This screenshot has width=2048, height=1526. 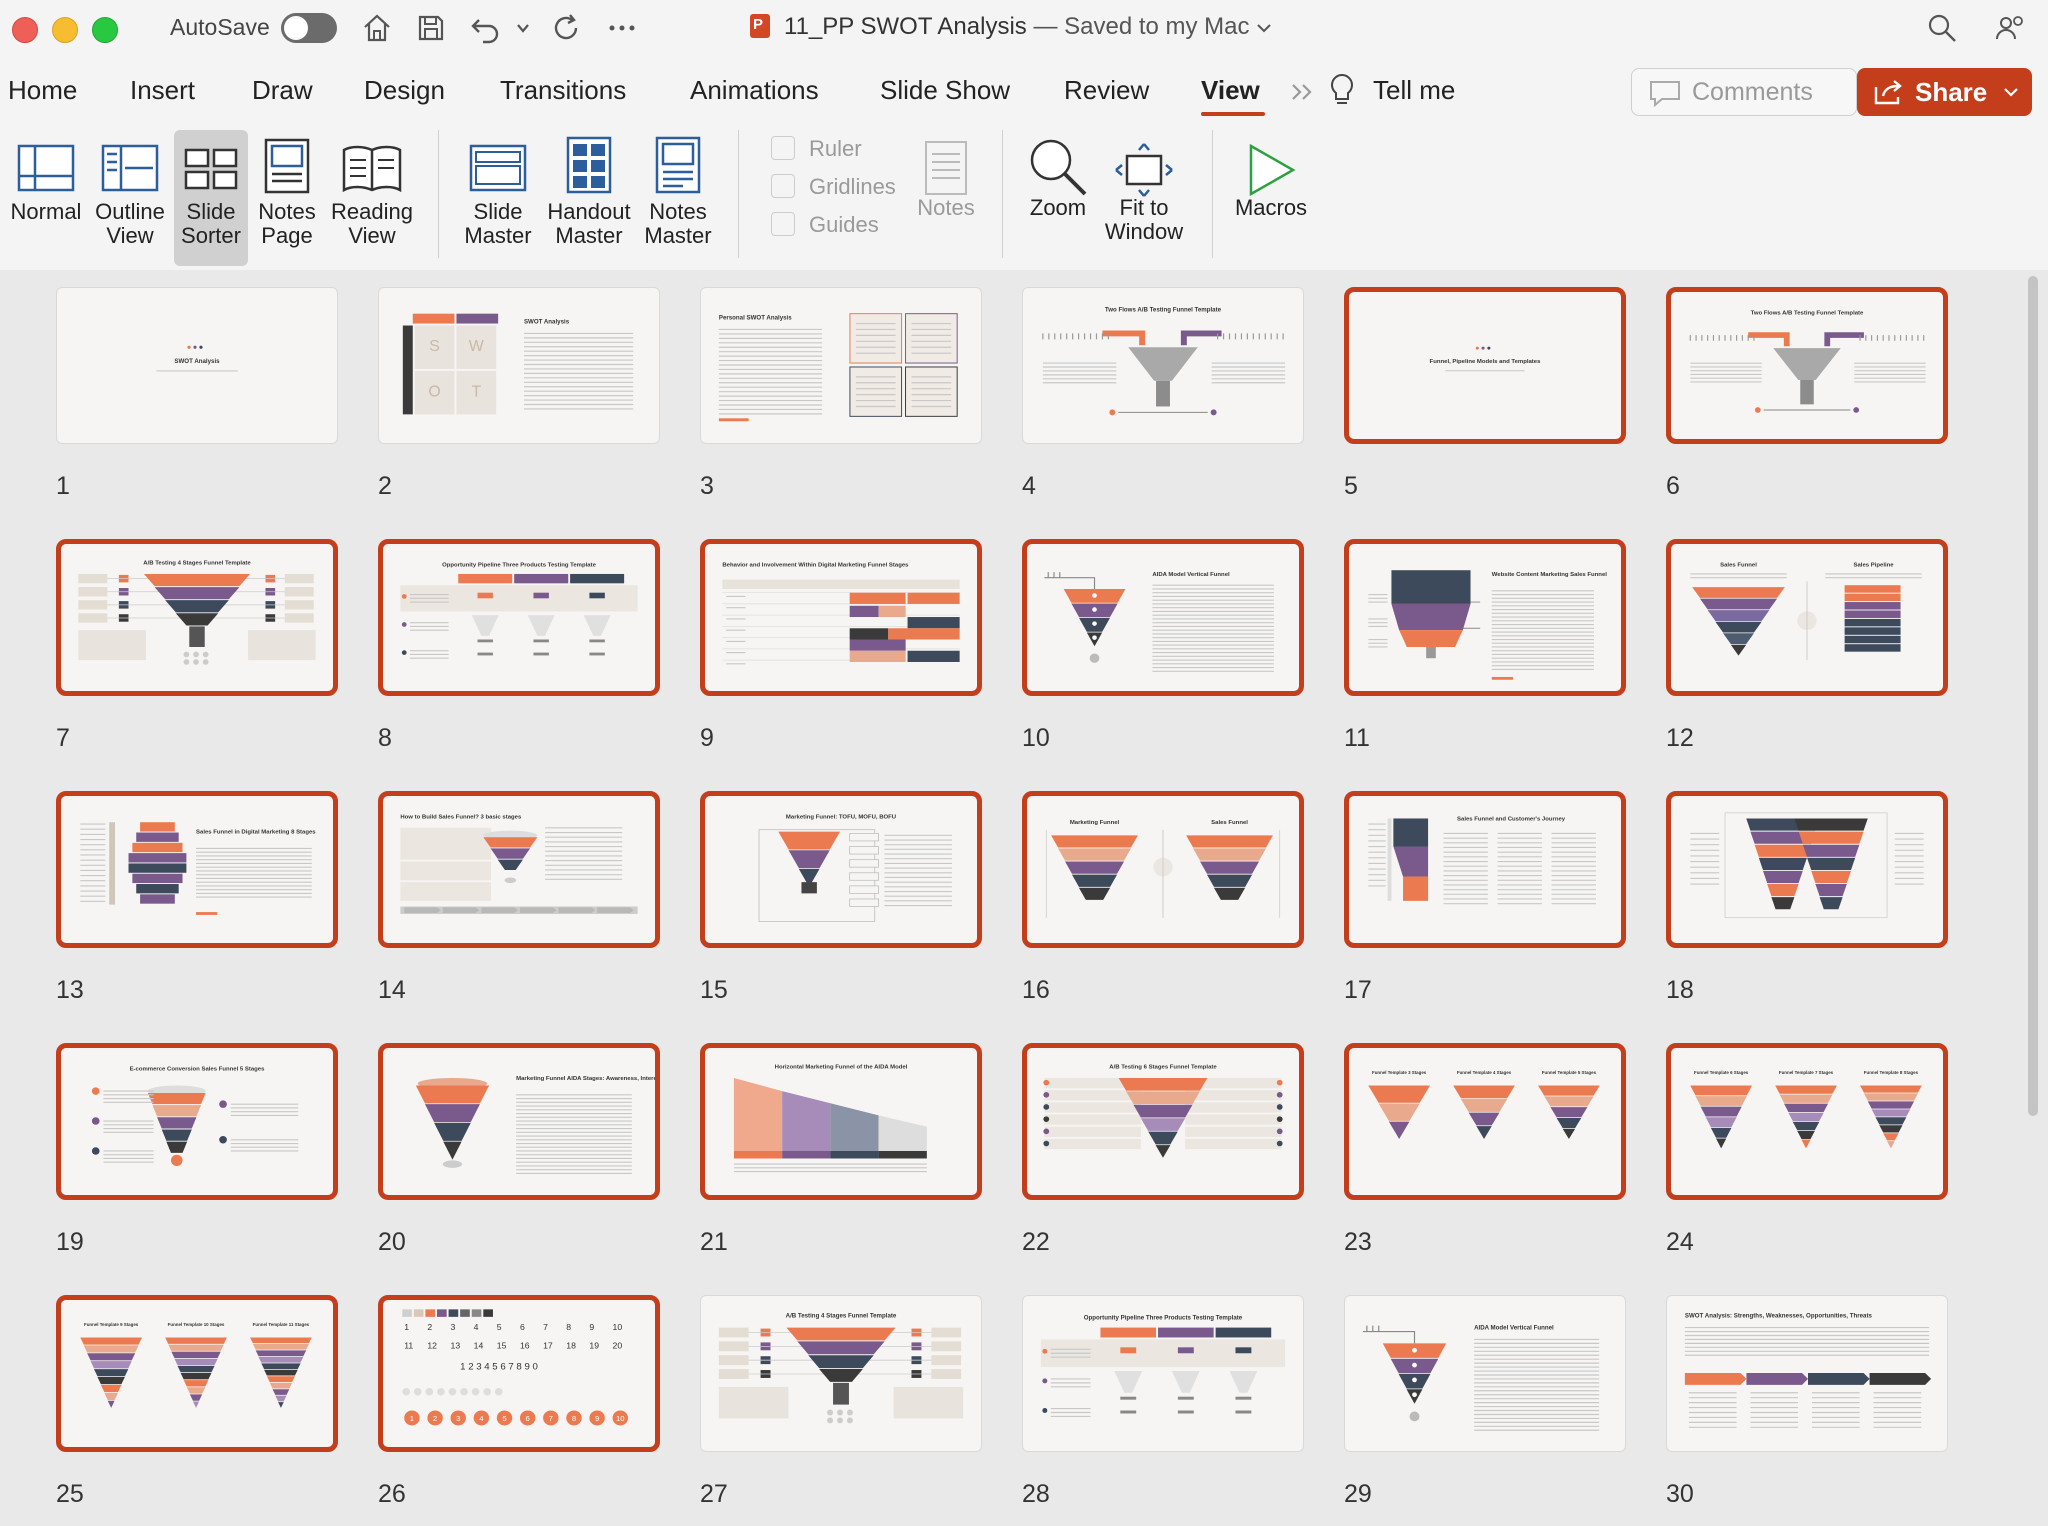 What do you see at coordinates (946, 171) in the screenshot?
I see `notes-button: Notes` at bounding box center [946, 171].